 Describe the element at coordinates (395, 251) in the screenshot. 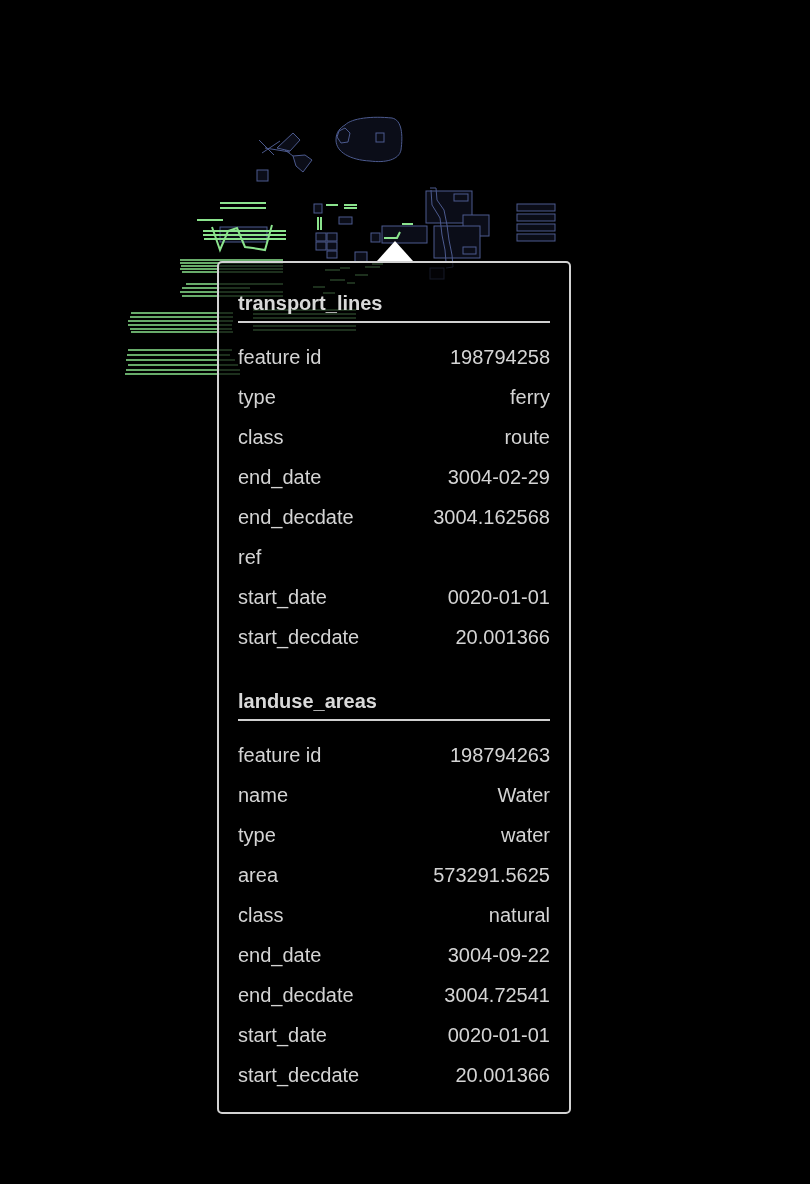

I see `popup-pointer-icon` at that location.